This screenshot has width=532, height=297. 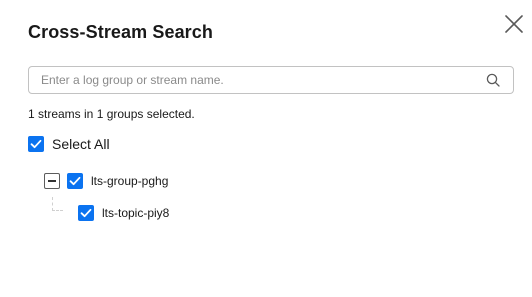 What do you see at coordinates (136, 213) in the screenshot?
I see `stream-label: lts-topic-piy8` at bounding box center [136, 213].